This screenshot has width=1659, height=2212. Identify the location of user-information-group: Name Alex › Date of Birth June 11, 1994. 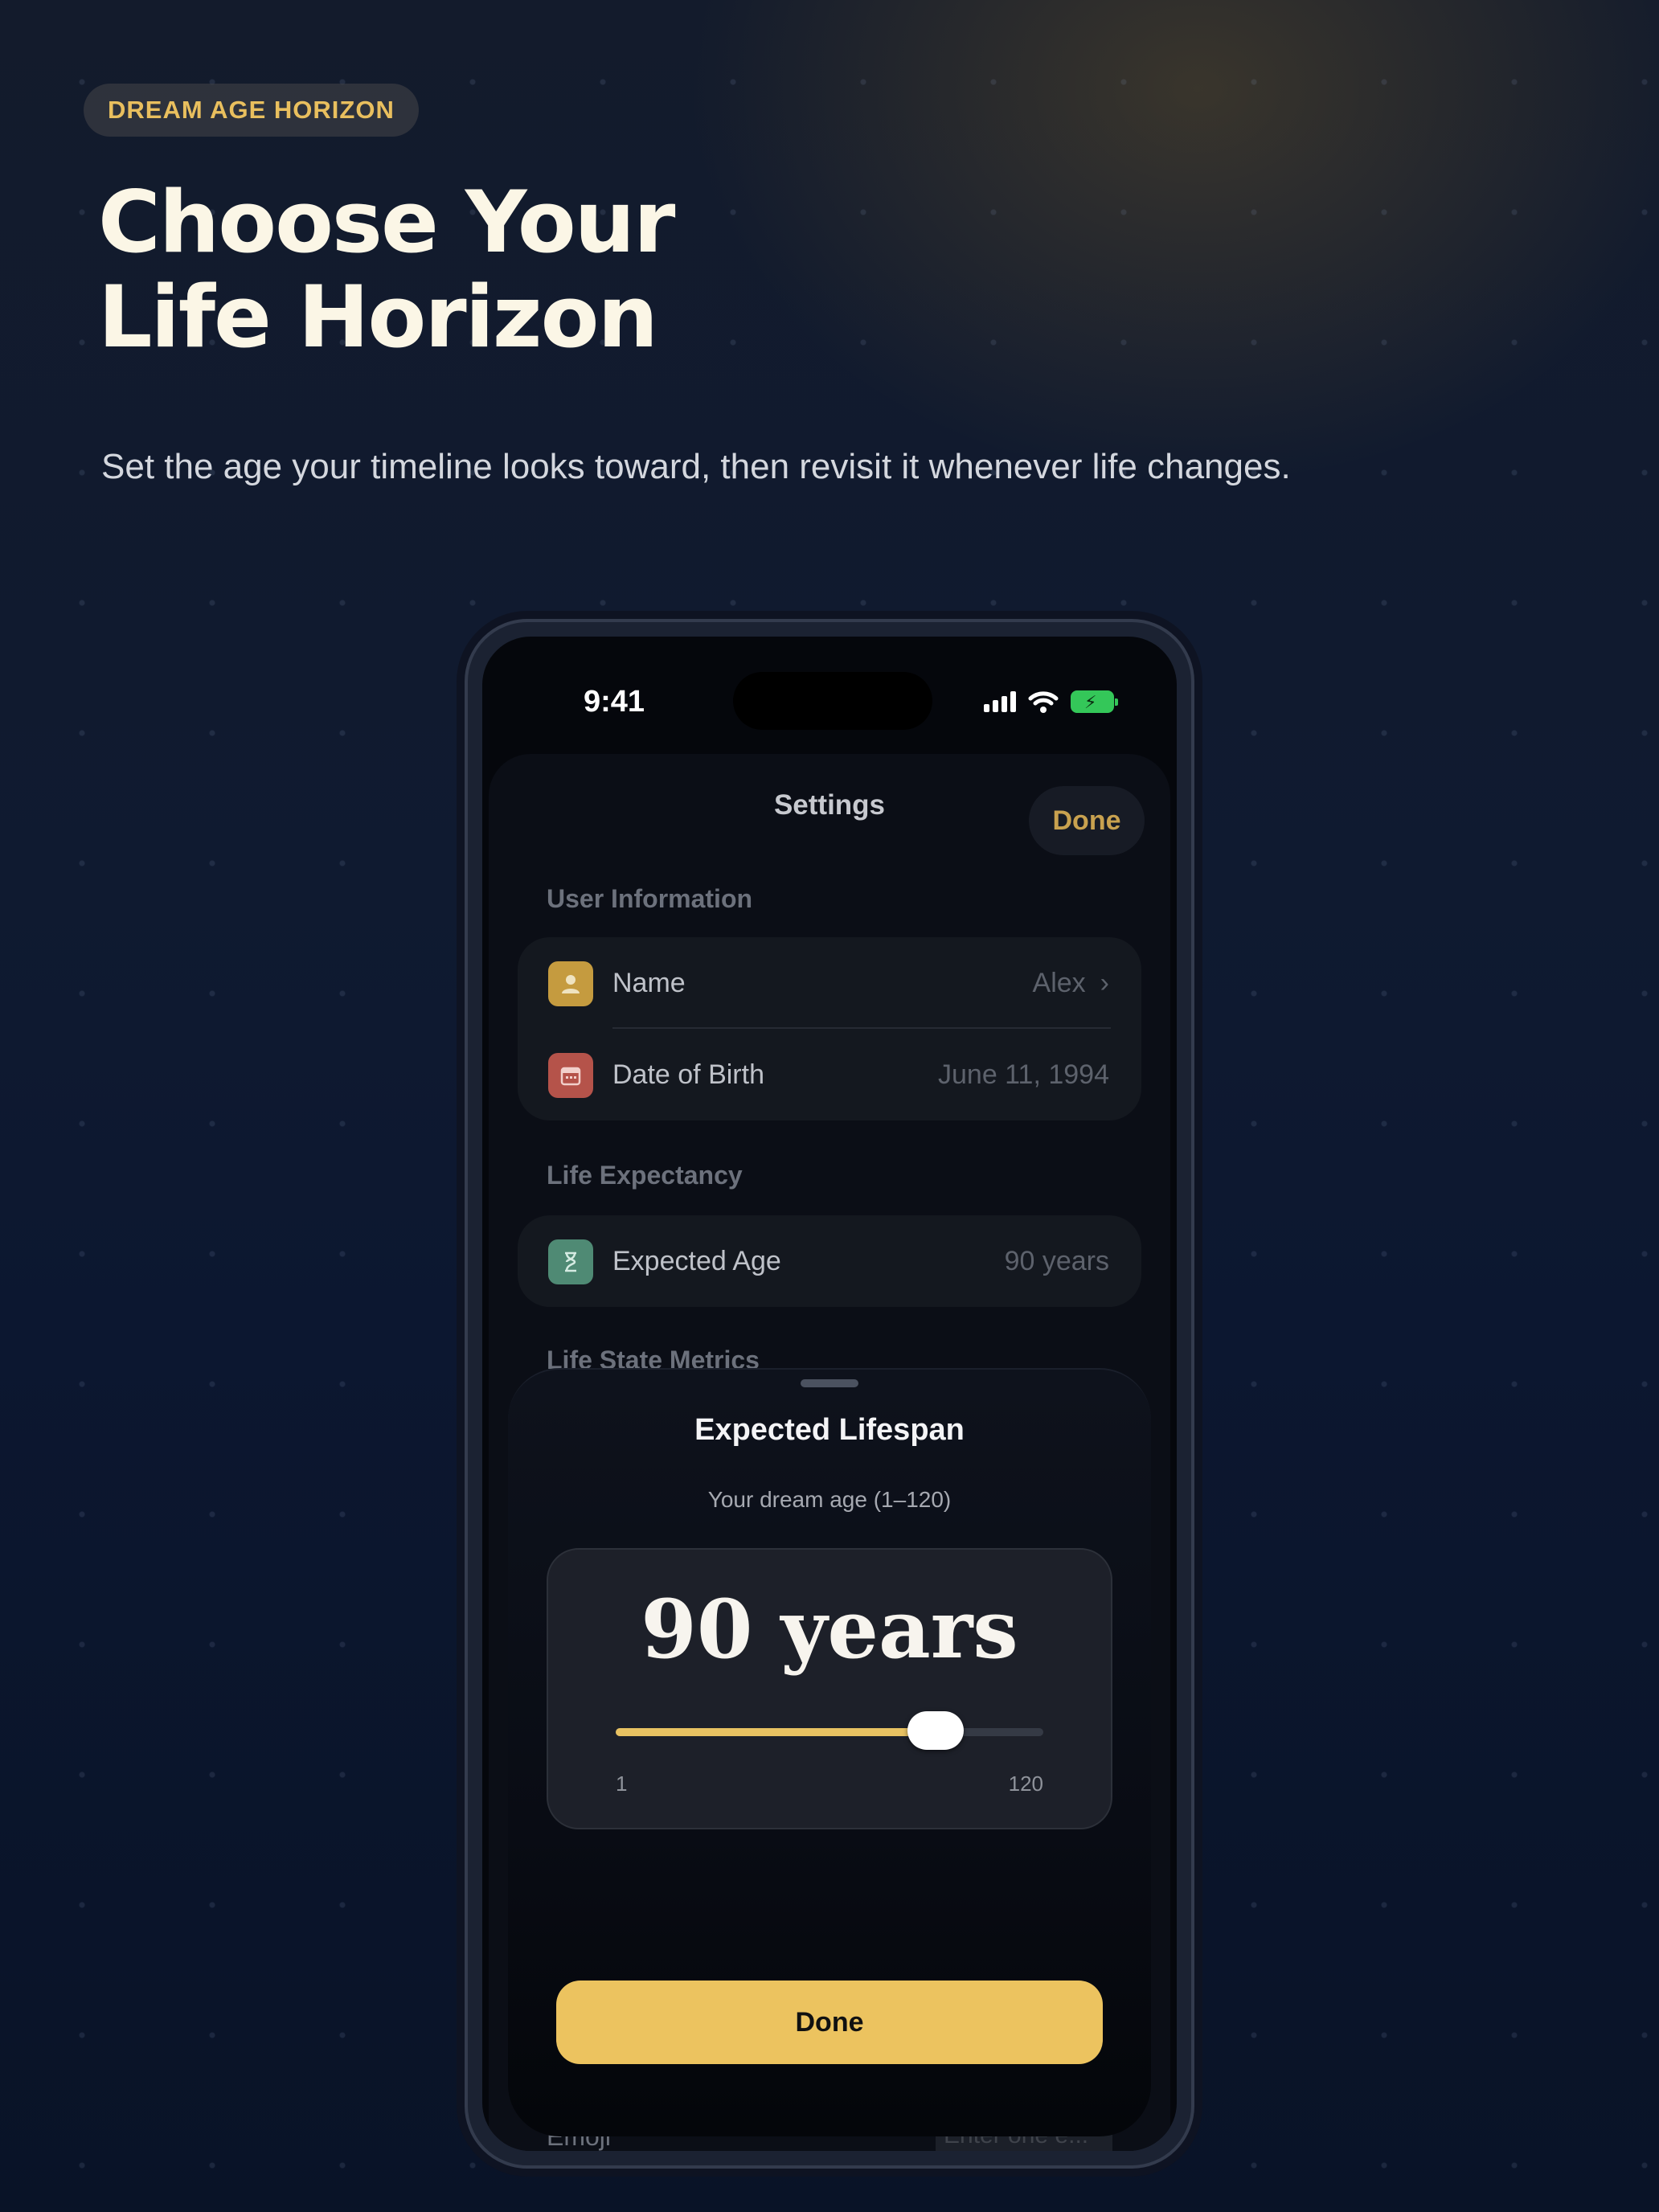
(829, 1028).